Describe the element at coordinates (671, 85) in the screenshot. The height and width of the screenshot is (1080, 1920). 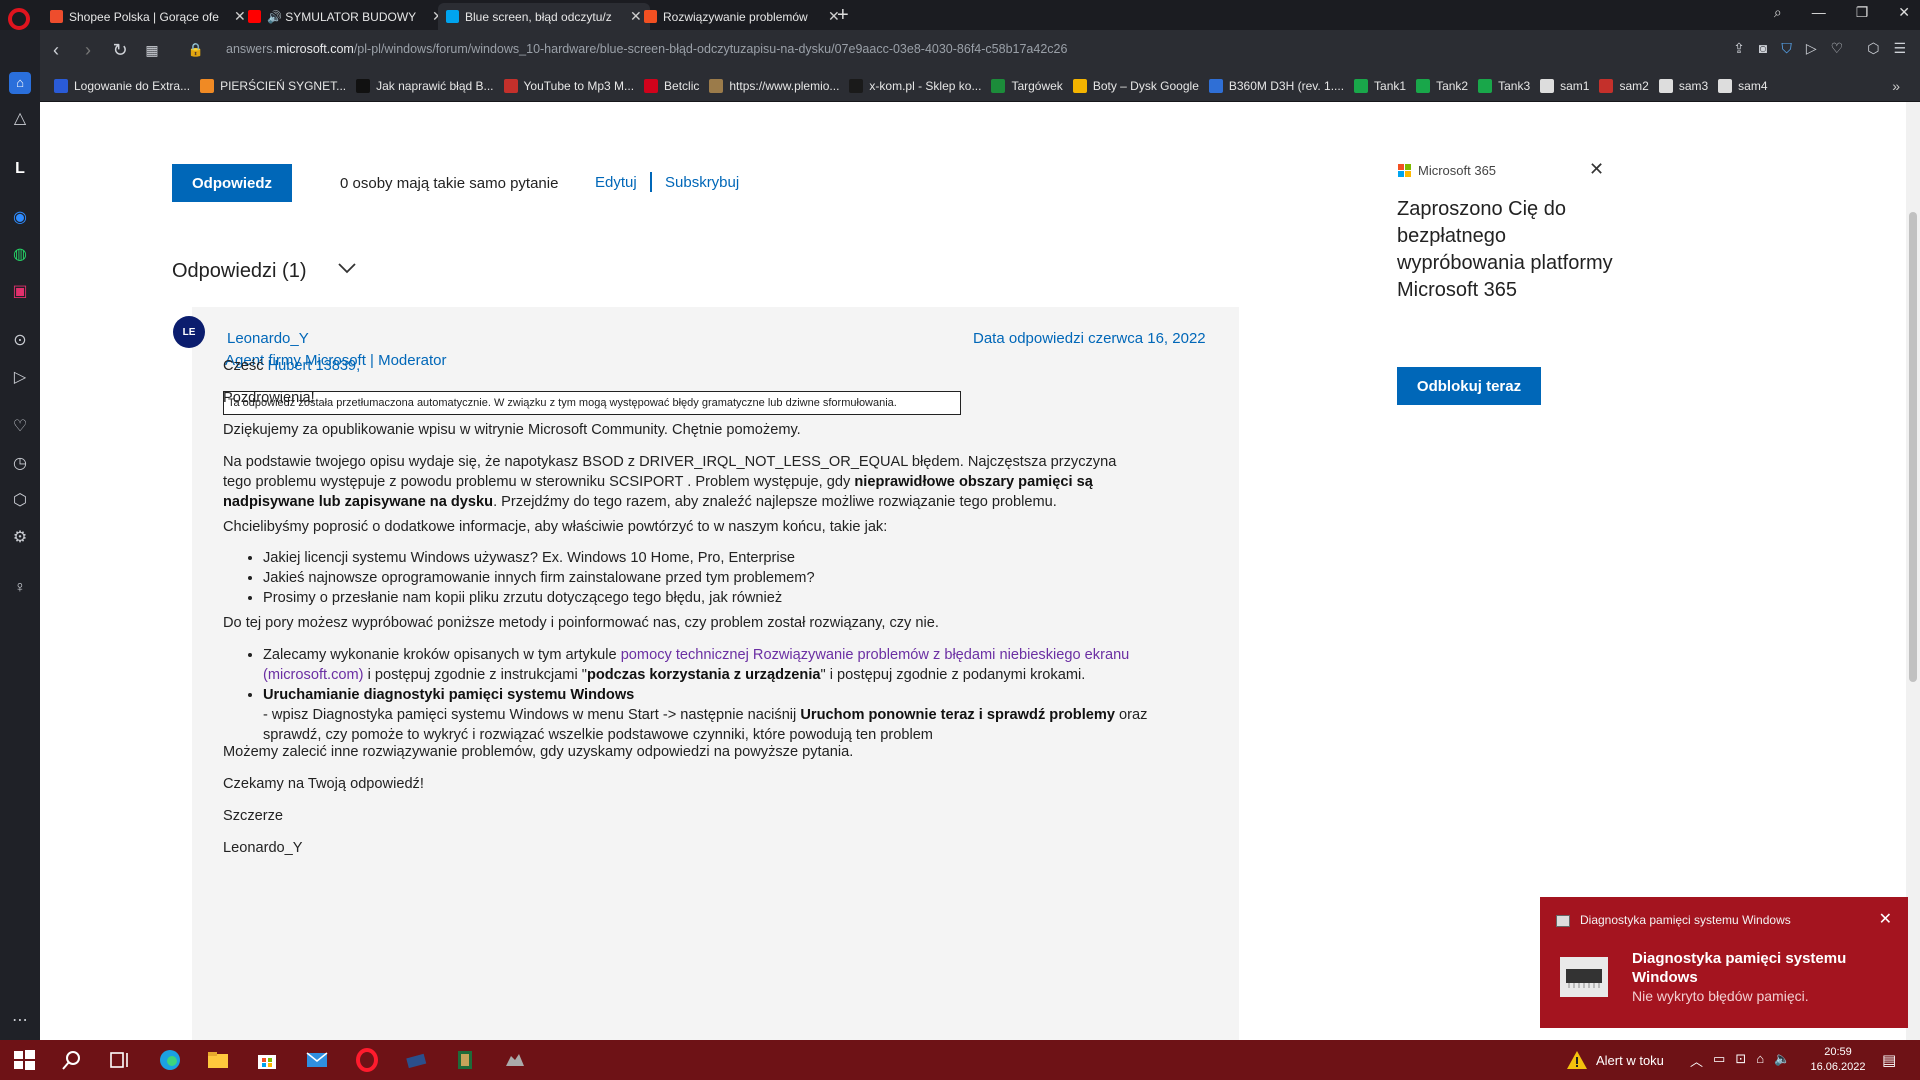
I see `bookmark-item: Betclic` at that location.